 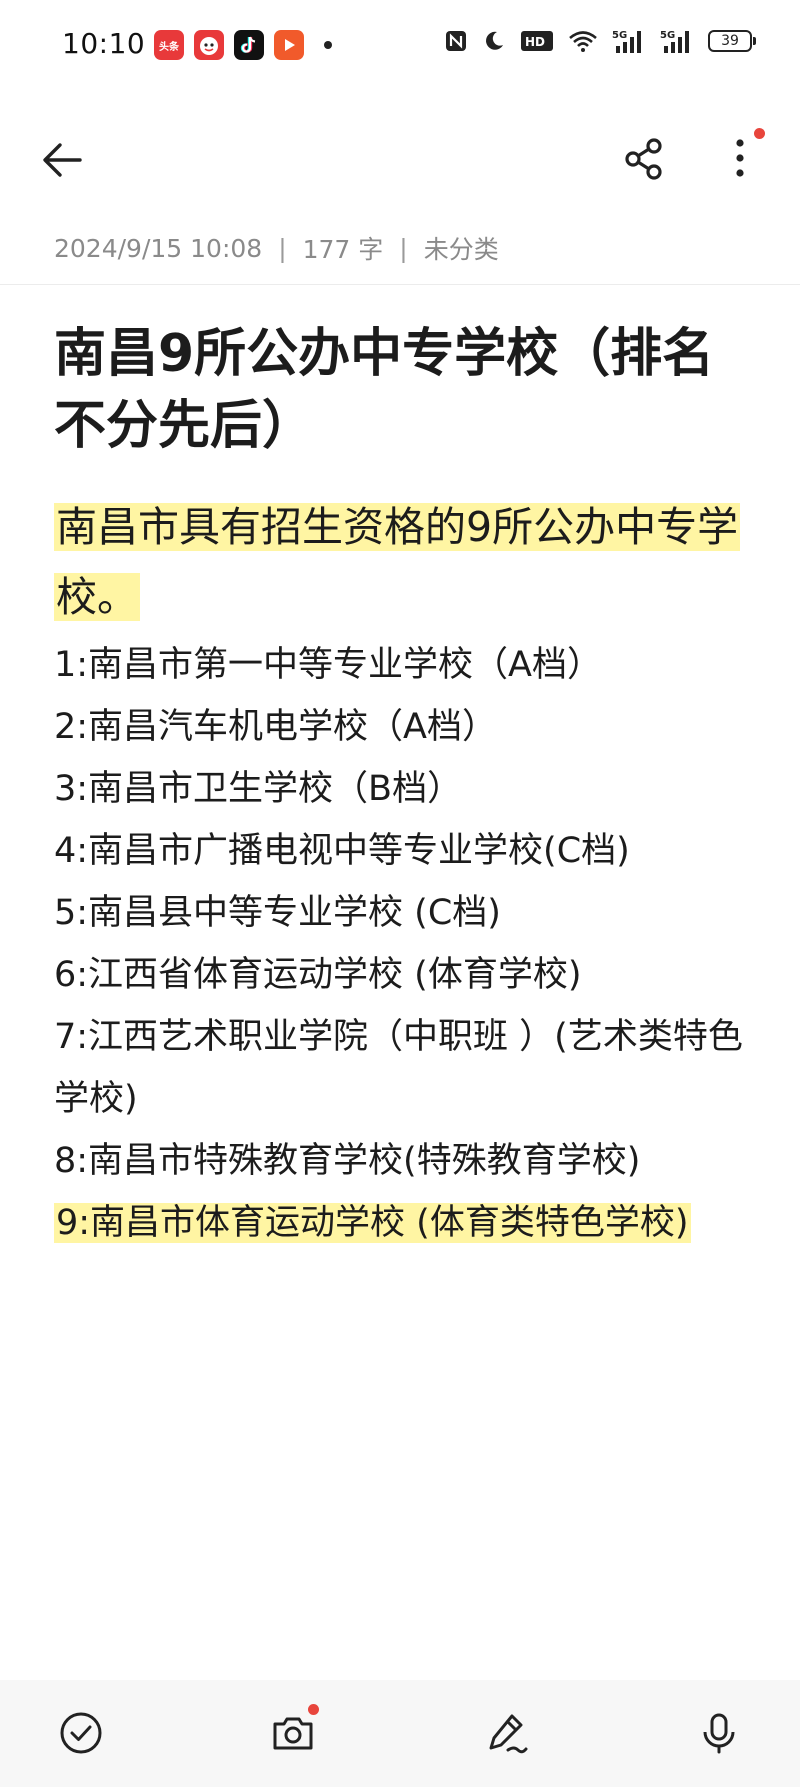 I want to click on share-button, so click(x=645, y=159).